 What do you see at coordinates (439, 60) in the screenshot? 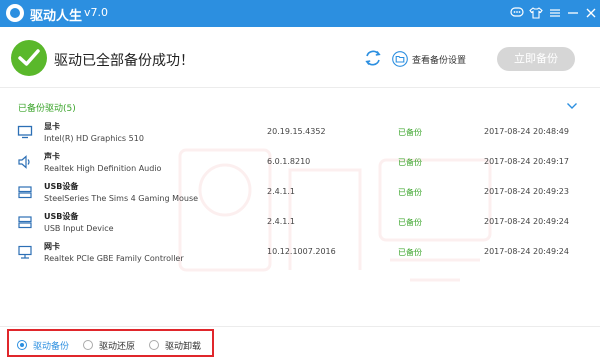
I see `view-backup-settings-label: 查看备份设置` at bounding box center [439, 60].